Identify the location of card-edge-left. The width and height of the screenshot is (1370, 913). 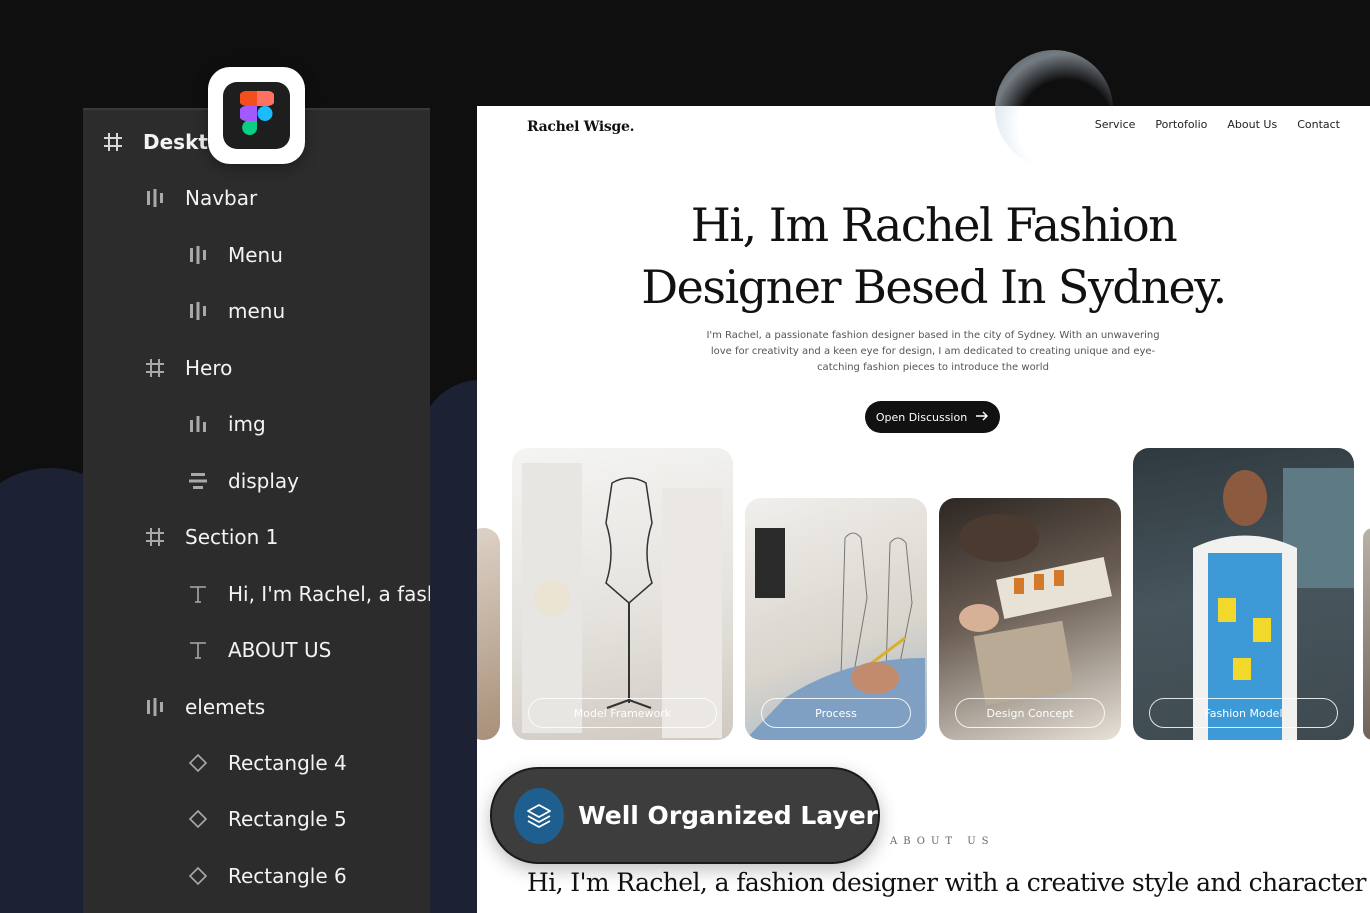
(488, 634).